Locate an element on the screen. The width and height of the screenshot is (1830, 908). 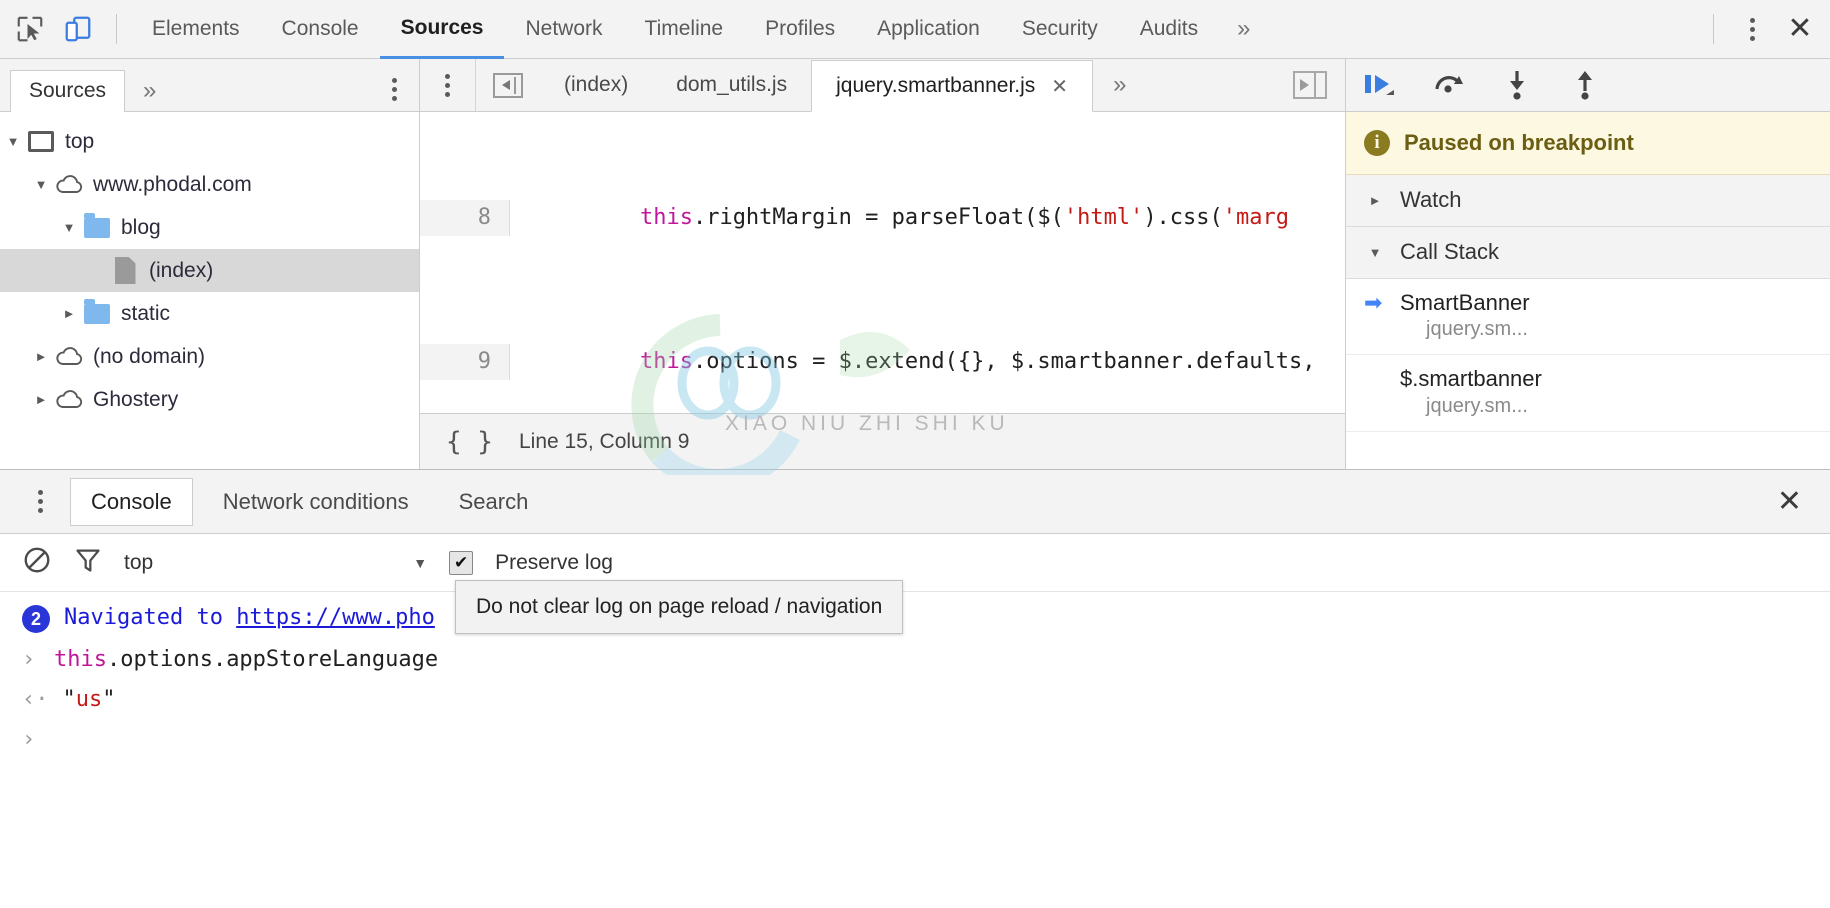
tree-item-index: (index) is located at coordinates (209, 270).